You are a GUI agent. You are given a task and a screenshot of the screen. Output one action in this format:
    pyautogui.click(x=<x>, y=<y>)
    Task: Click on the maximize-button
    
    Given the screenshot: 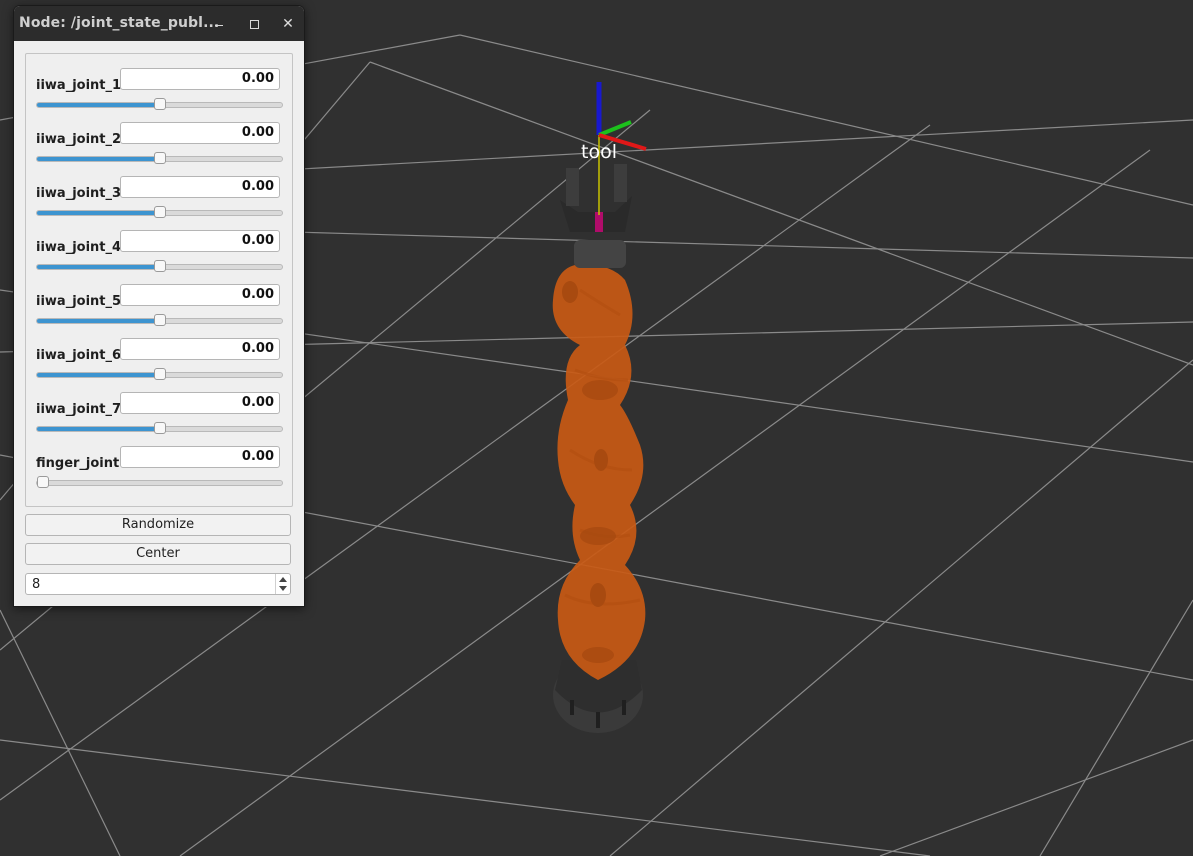 What is the action you would take?
    pyautogui.click(x=254, y=24)
    